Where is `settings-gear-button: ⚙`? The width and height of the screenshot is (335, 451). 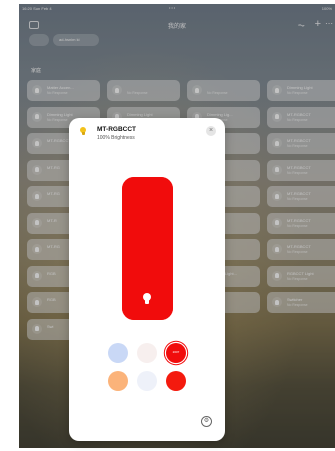
settings-gear-button: ⚙ is located at coordinates (206, 421).